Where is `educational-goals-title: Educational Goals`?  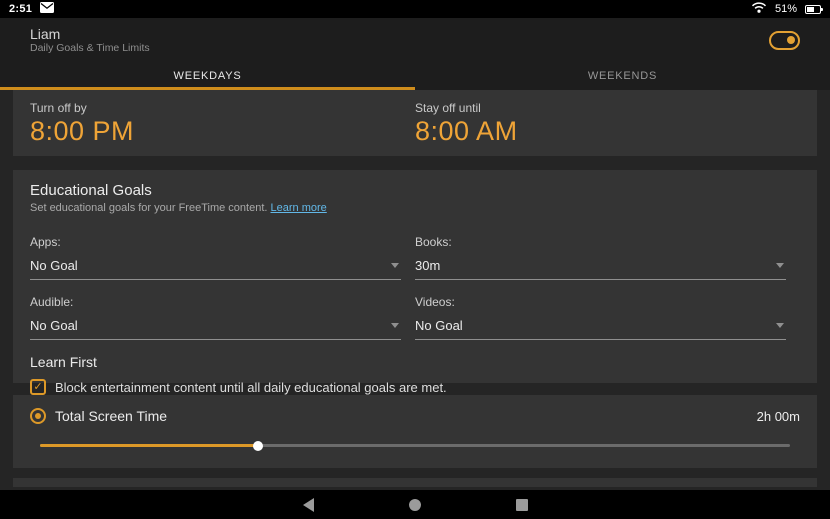 educational-goals-title: Educational Goals is located at coordinates (91, 190).